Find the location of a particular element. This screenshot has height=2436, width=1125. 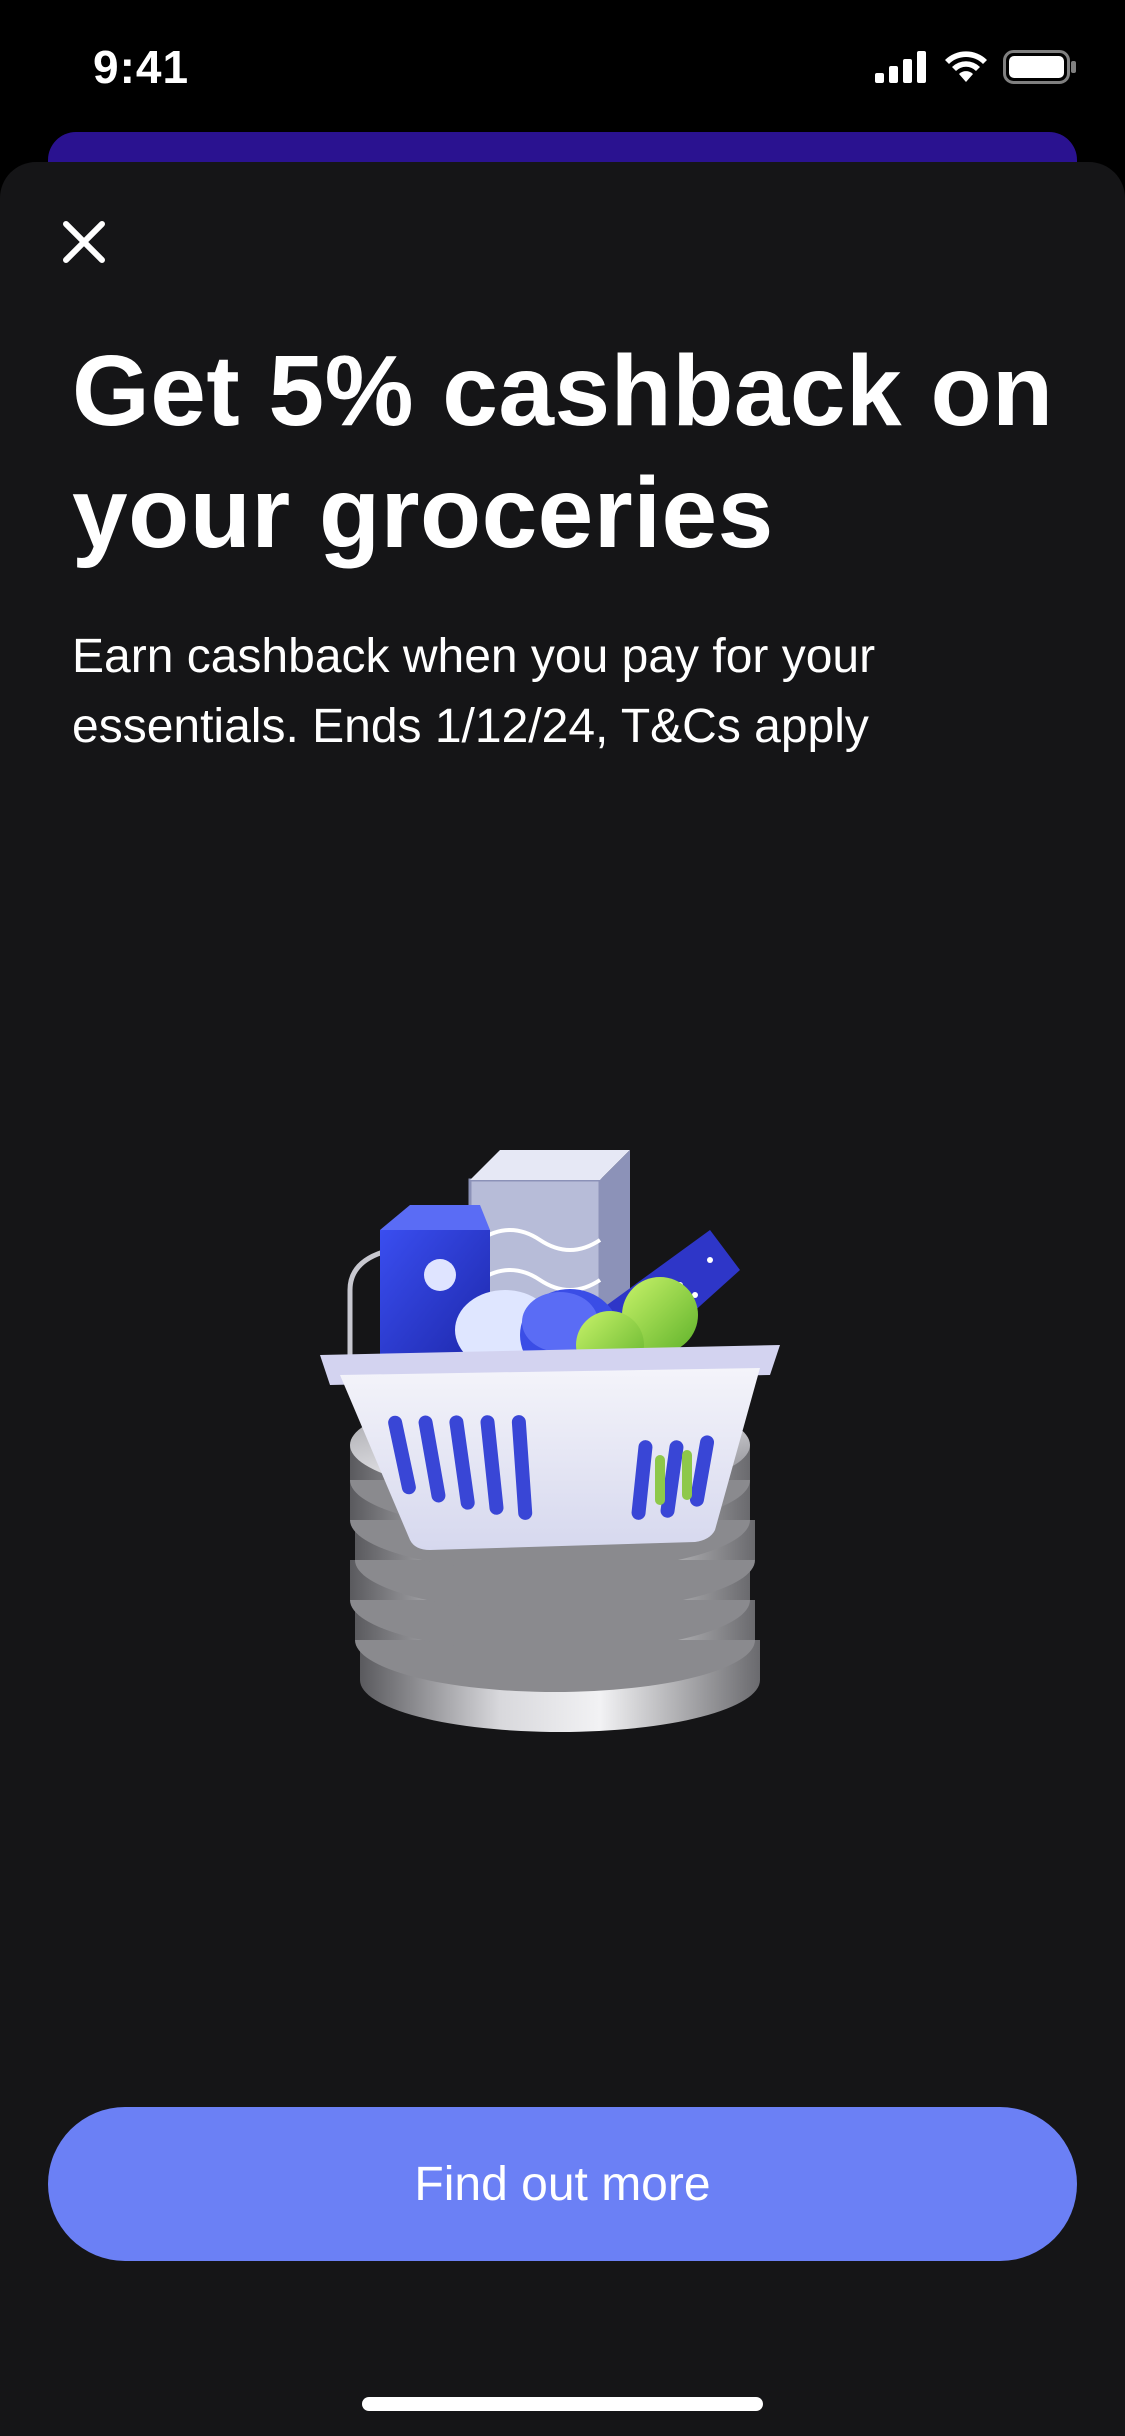

wifi-icon is located at coordinates (966, 69).